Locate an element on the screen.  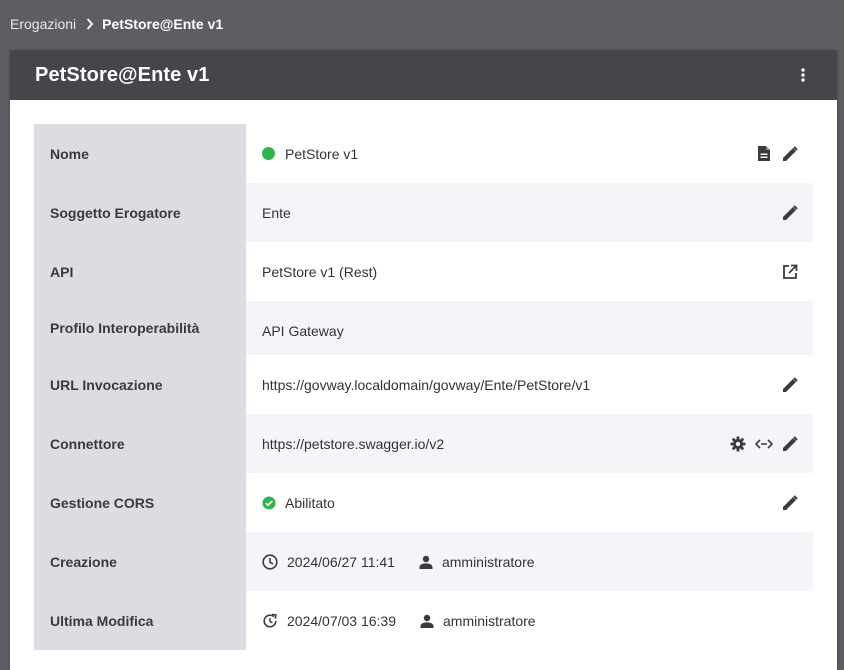
modifica-user: amministratore is located at coordinates (489, 620).